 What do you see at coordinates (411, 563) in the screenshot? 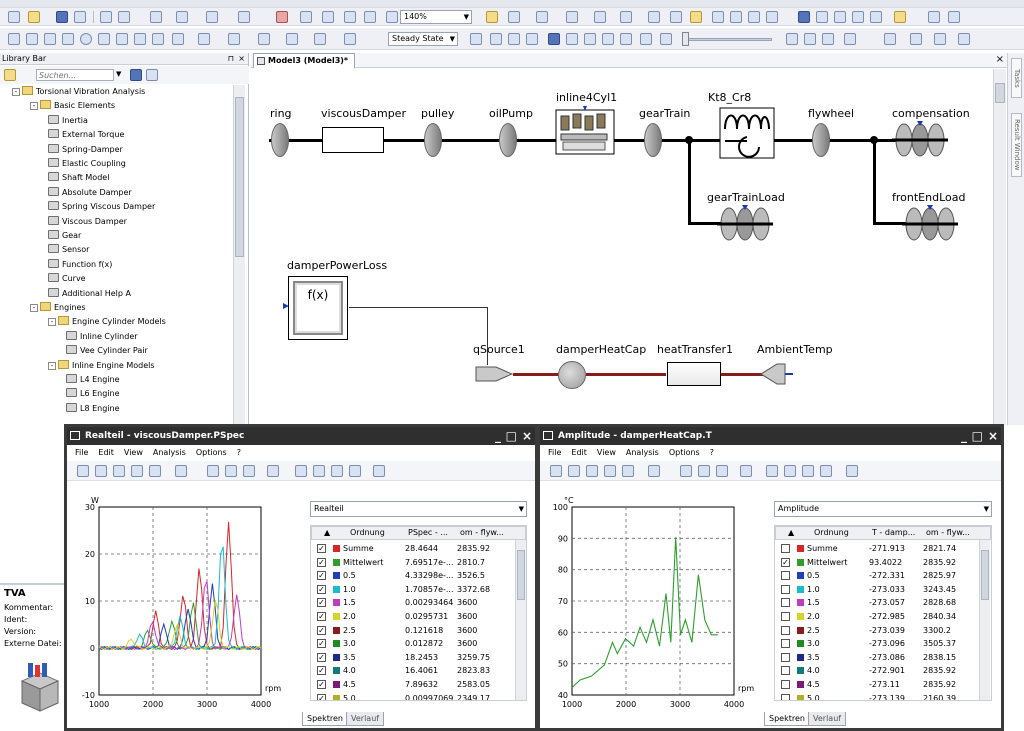
I see `table-row: ✓ Mittelwert 7.69517e-... 2810.7` at bounding box center [411, 563].